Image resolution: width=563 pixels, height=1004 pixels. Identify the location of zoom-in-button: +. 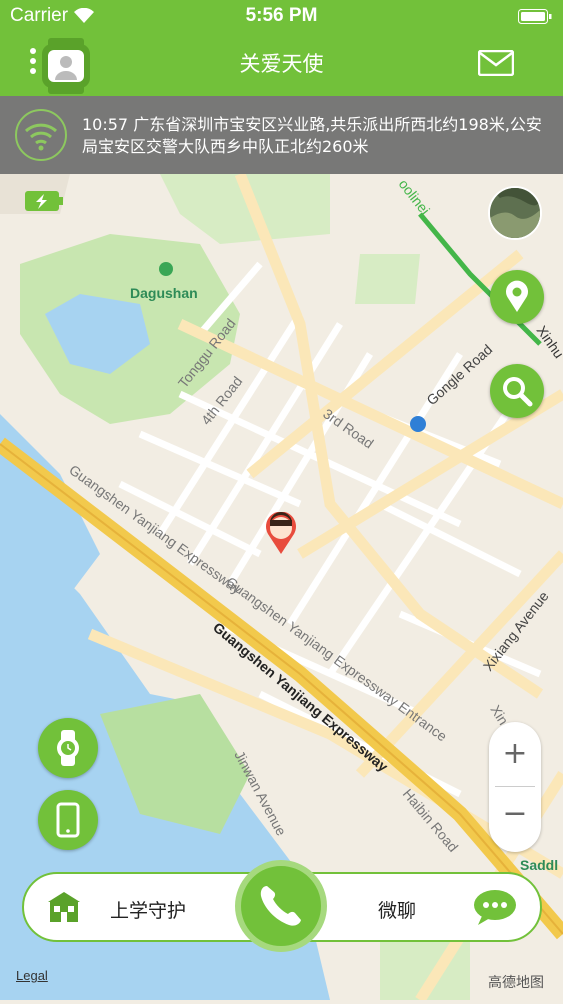
(515, 754).